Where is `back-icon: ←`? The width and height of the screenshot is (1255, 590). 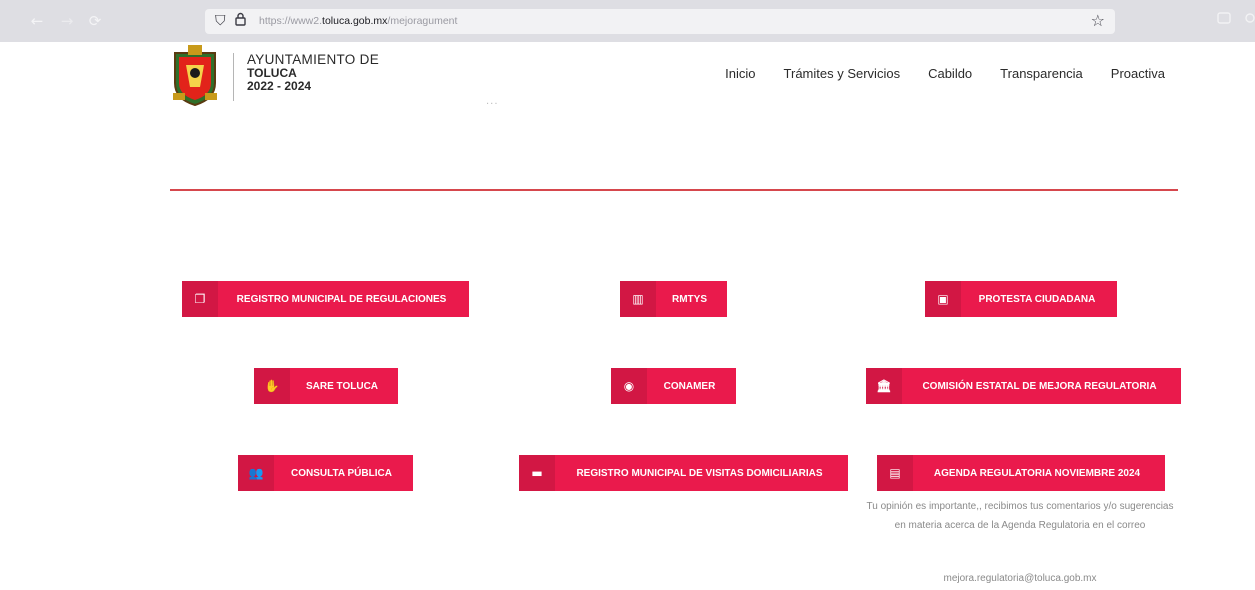 back-icon: ← is located at coordinates (37, 21).